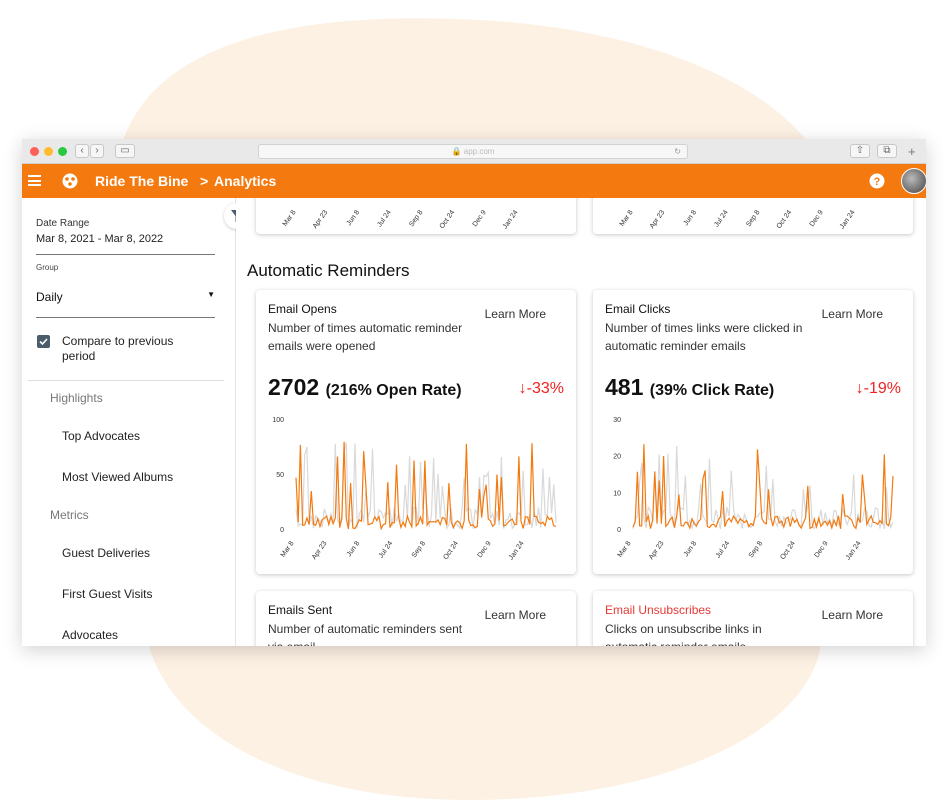 This screenshot has height=802, width=947. Describe the element at coordinates (82, 151) in the screenshot. I see `back-button: ‹` at that location.